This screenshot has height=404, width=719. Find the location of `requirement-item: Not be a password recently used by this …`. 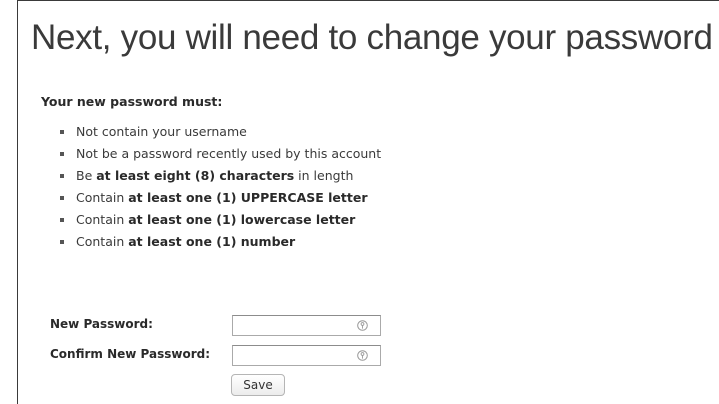

requirement-item: Not be a password recently used by this … is located at coordinates (218, 155).